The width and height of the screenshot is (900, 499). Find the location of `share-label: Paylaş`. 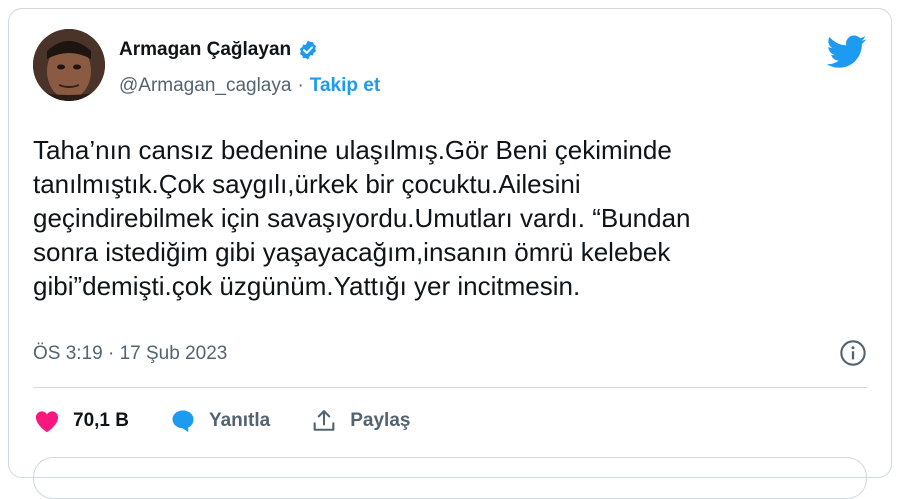

share-label: Paylaş is located at coordinates (380, 420).